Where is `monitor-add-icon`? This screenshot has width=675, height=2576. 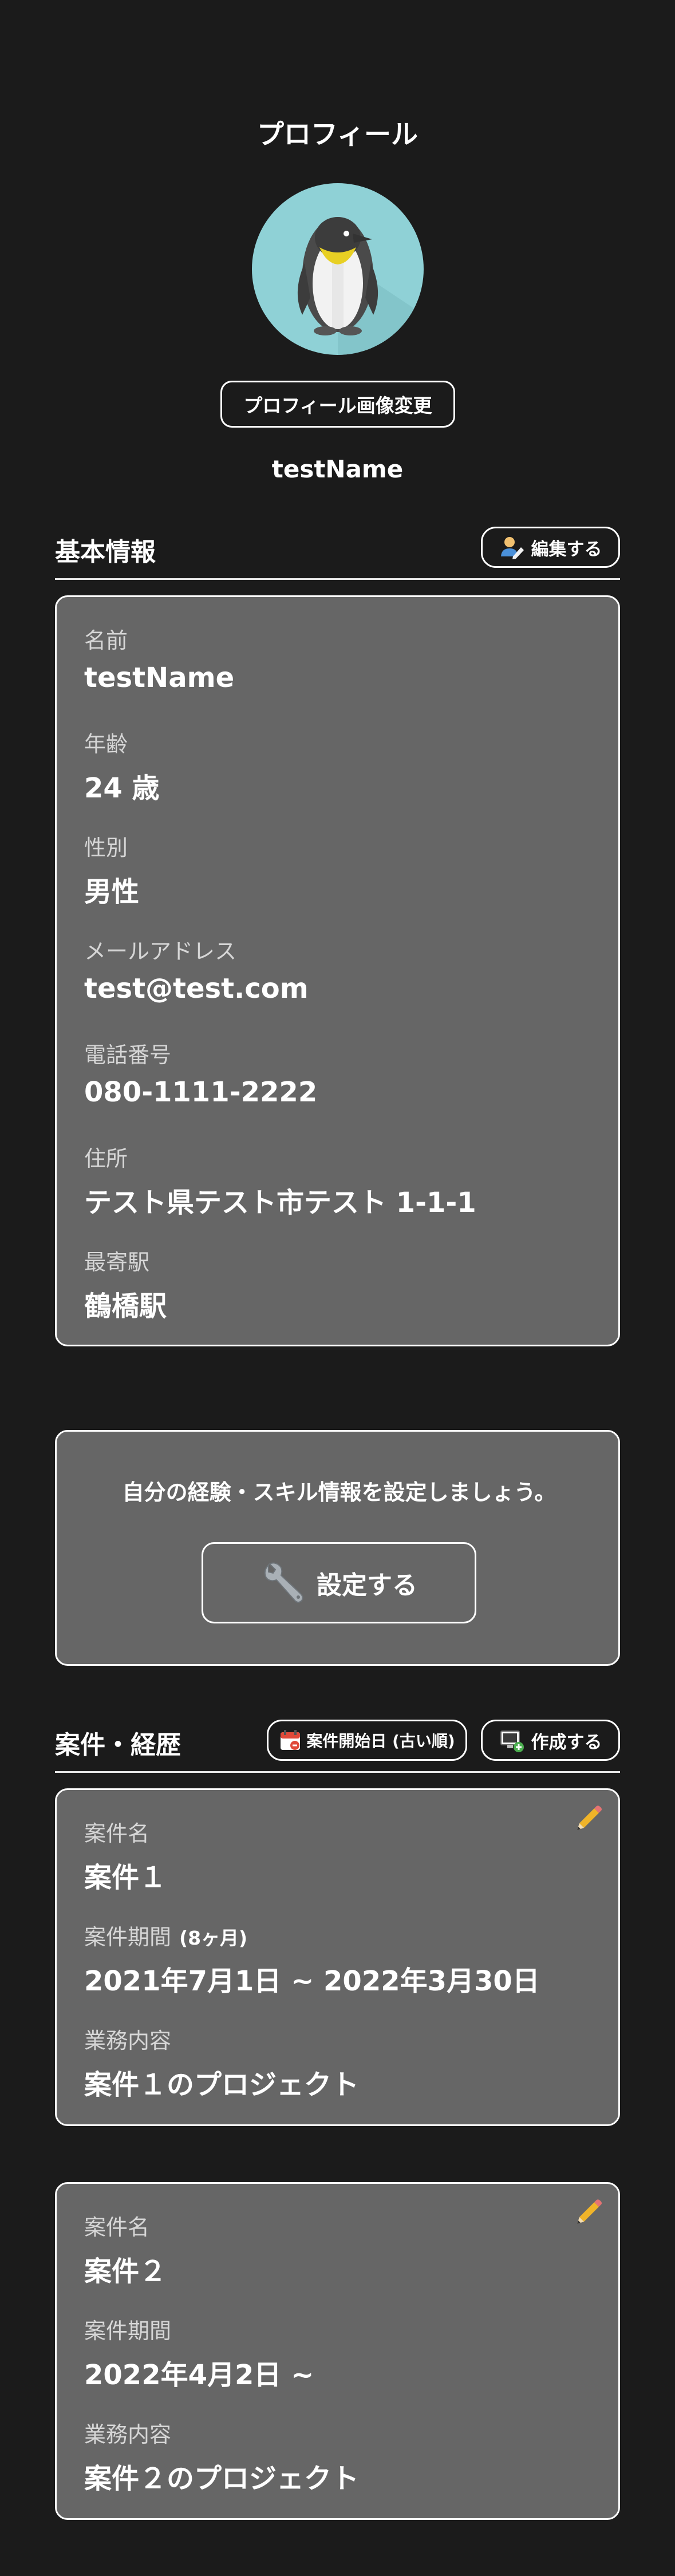 monitor-add-icon is located at coordinates (512, 1741).